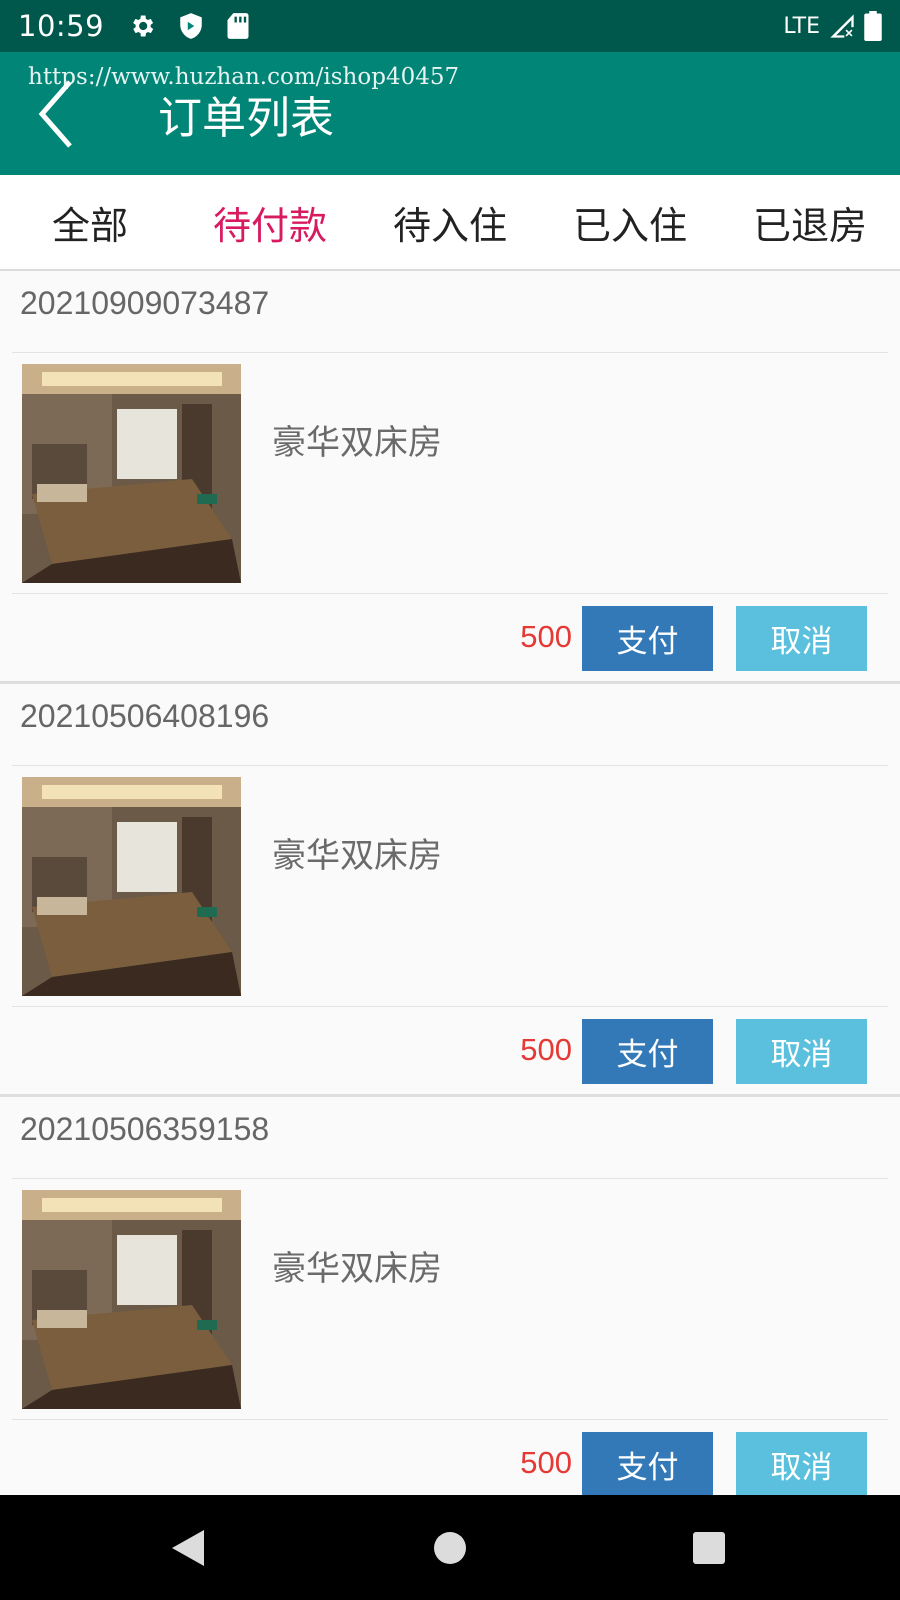  What do you see at coordinates (842, 26) in the screenshot?
I see `signal-icon` at bounding box center [842, 26].